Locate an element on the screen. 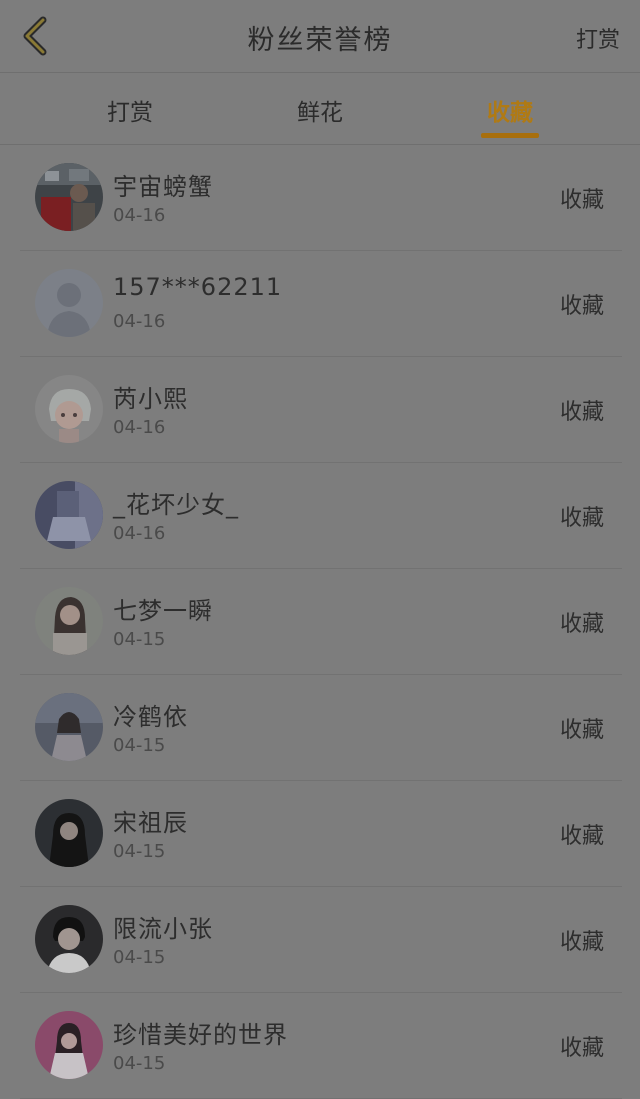 The height and width of the screenshot is (1099, 640). tab-flowers: 鲜花 is located at coordinates (320, 110).